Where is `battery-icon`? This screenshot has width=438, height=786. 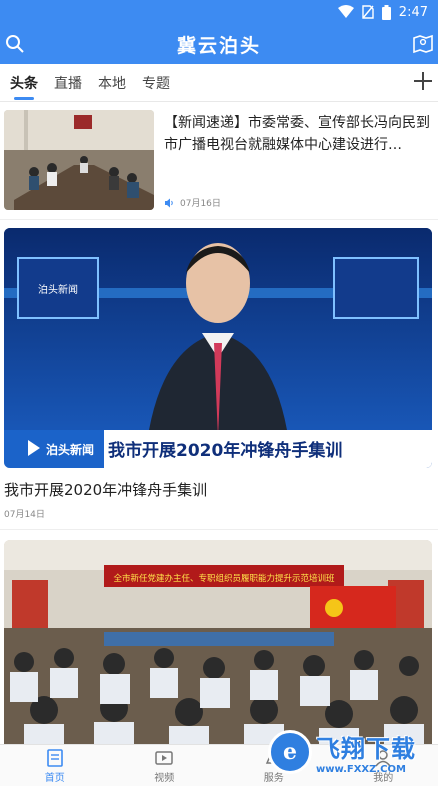
battery-icon is located at coordinates (386, 12).